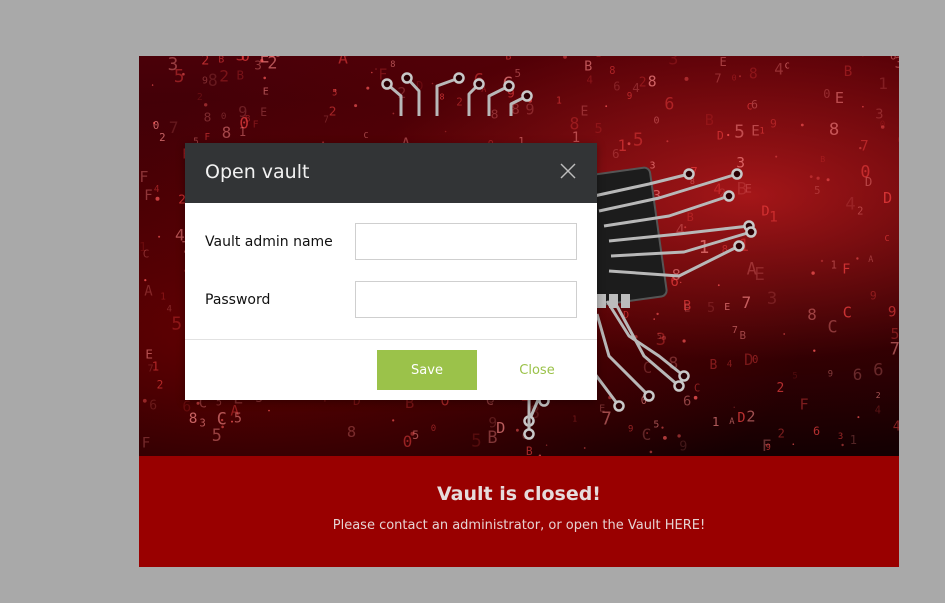 Image resolution: width=945 pixels, height=603 pixels. I want to click on vault-admin-name-label: Vault admin name, so click(269, 242).